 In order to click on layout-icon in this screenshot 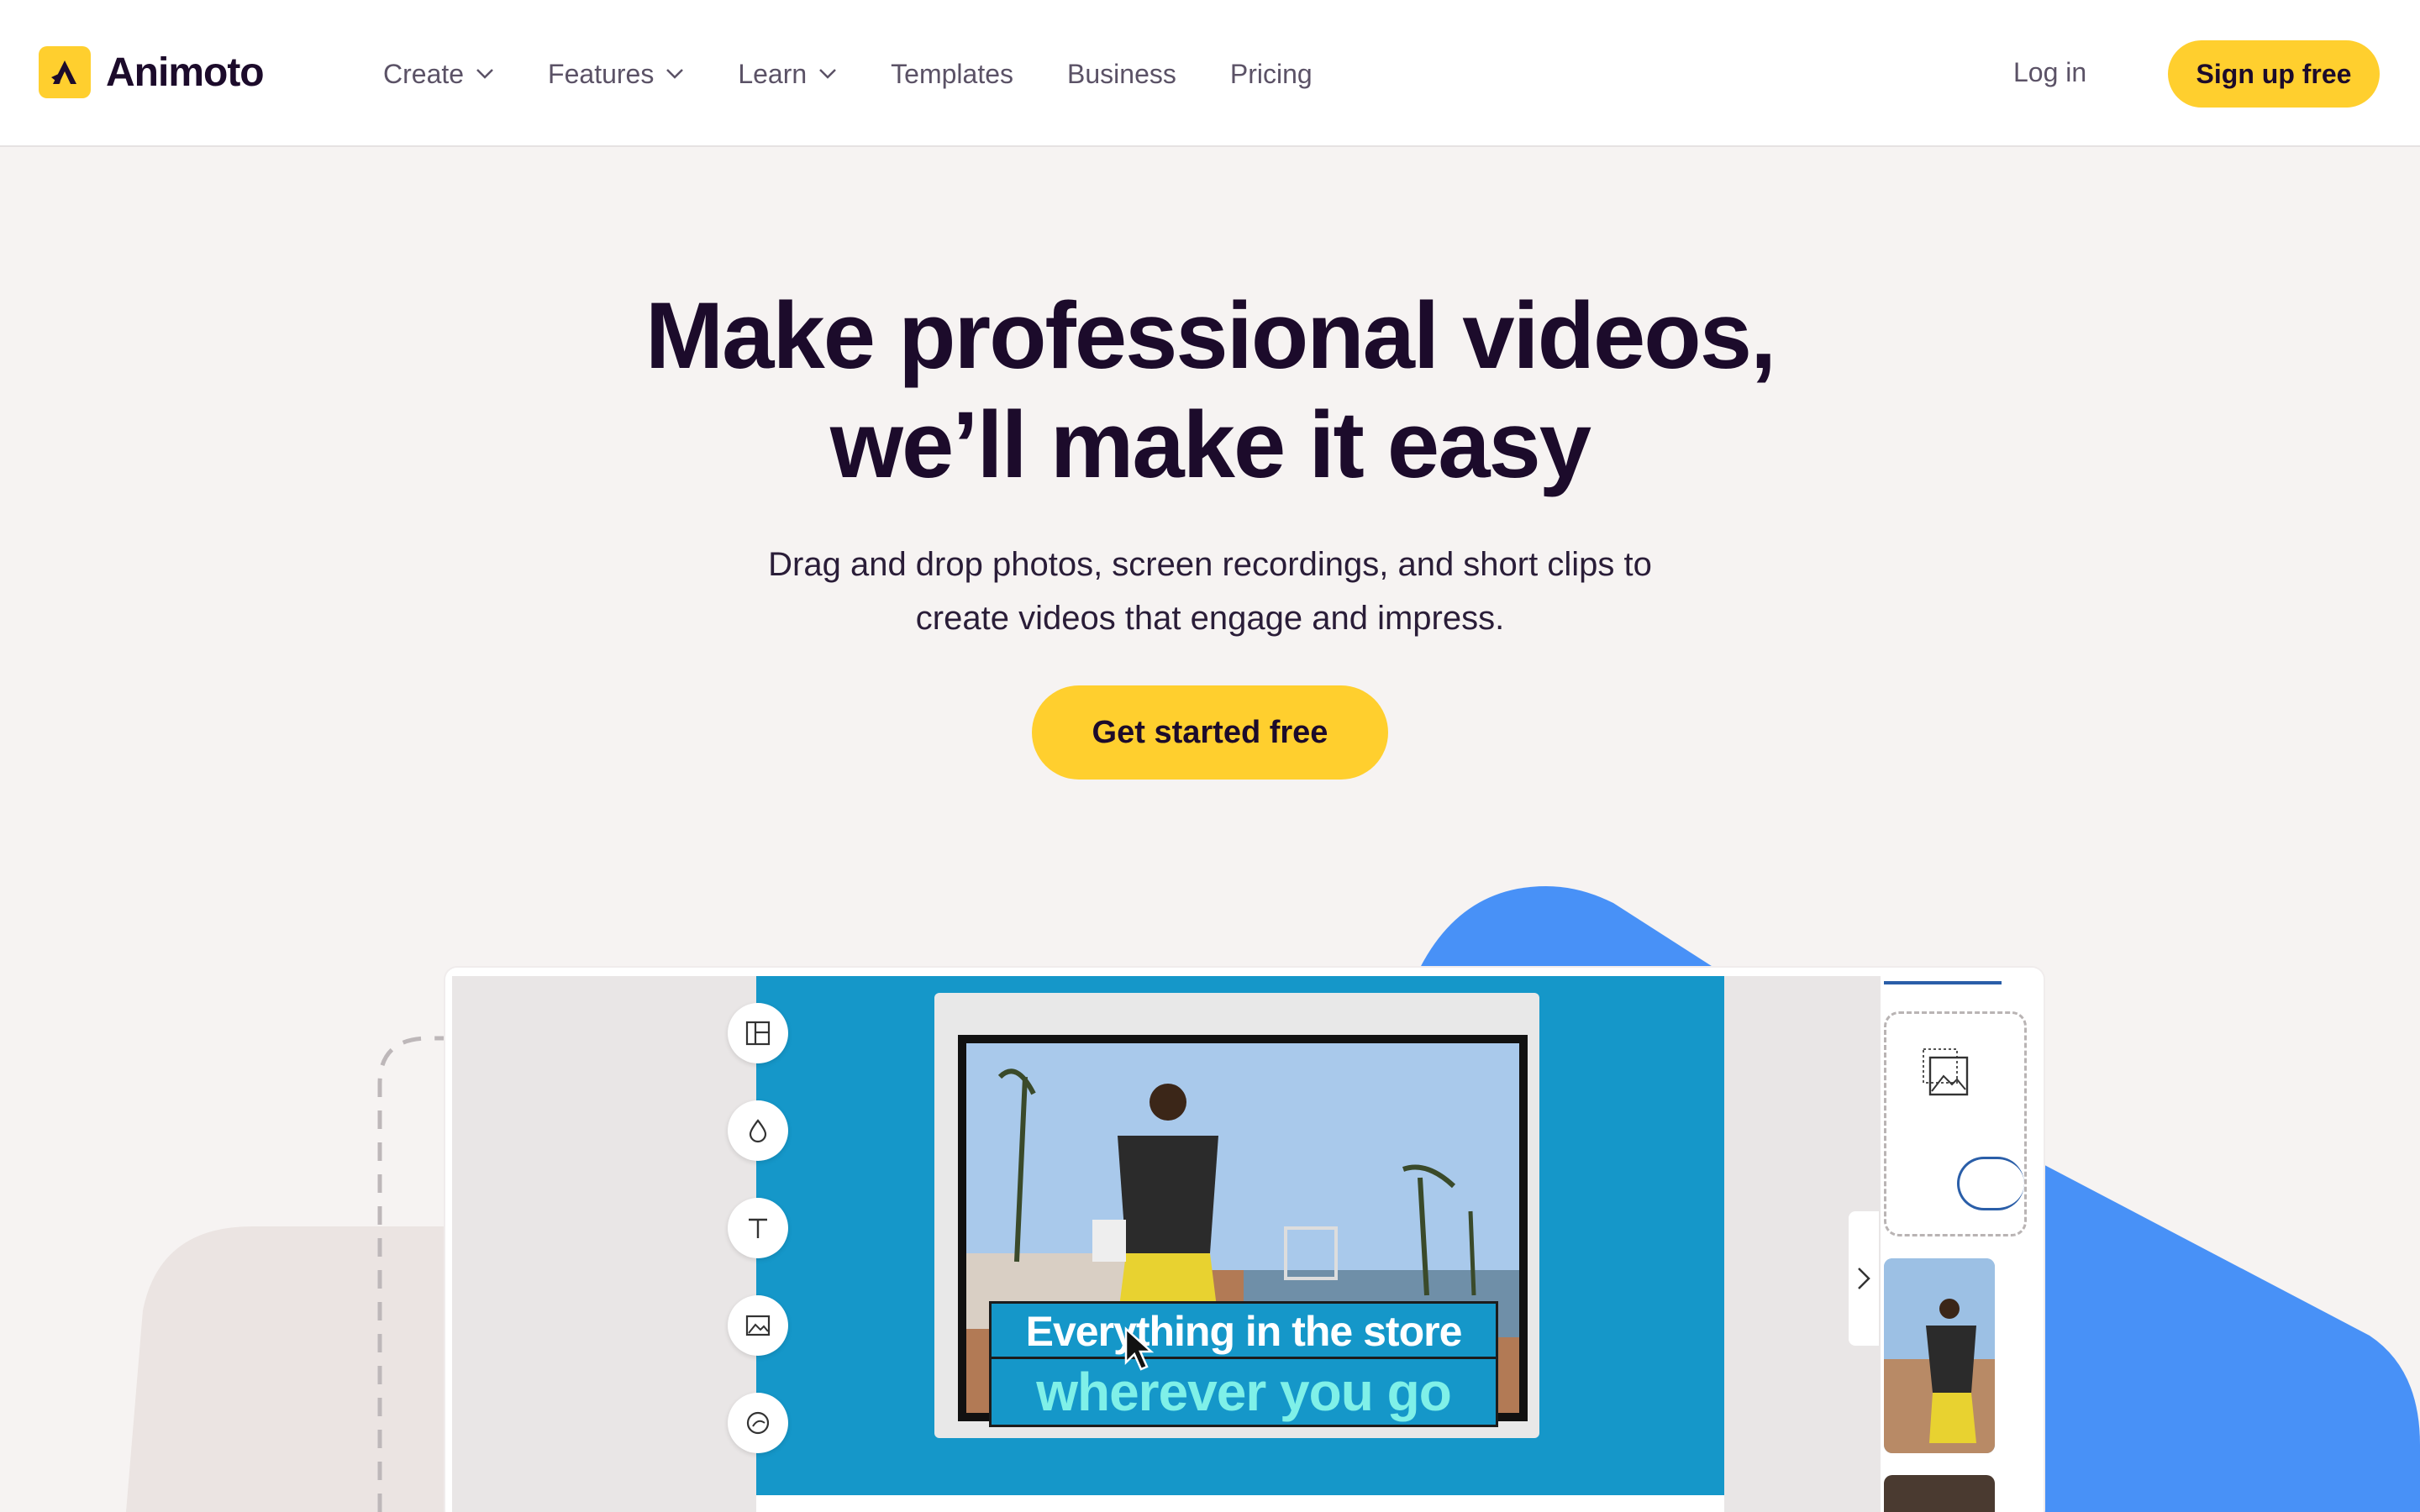, I will do `click(758, 1033)`.